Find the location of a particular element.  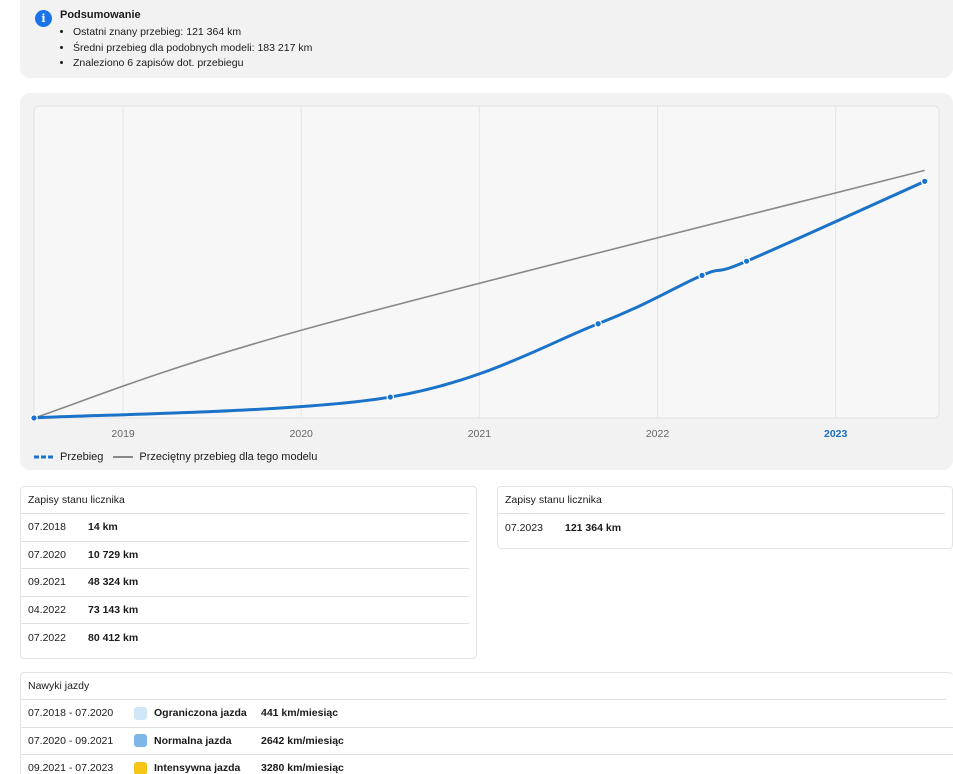

legend-item-average: Przeciętny przebieg dla tego modelu is located at coordinates (215, 457).